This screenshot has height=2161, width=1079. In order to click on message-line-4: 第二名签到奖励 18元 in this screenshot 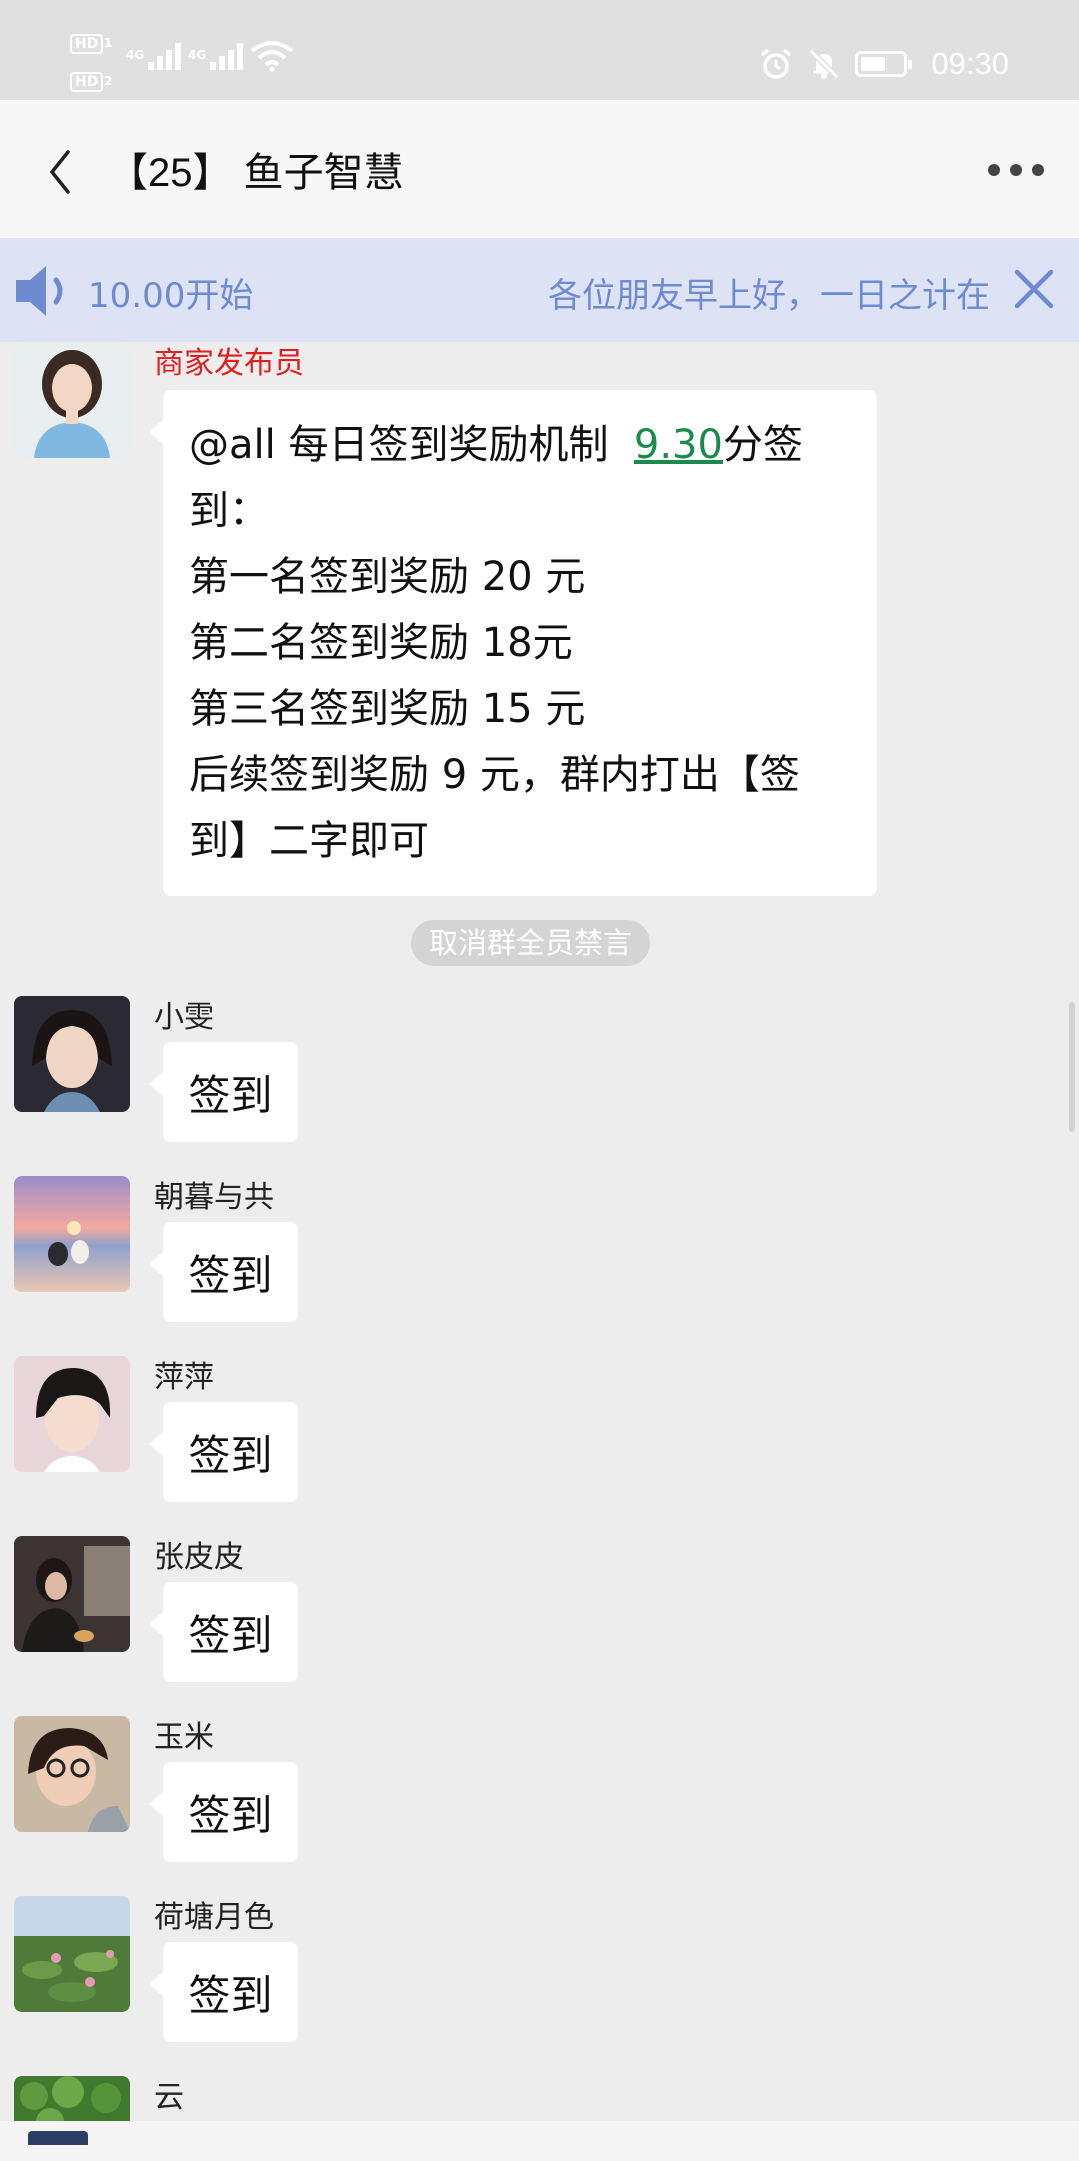, I will do `click(381, 643)`.